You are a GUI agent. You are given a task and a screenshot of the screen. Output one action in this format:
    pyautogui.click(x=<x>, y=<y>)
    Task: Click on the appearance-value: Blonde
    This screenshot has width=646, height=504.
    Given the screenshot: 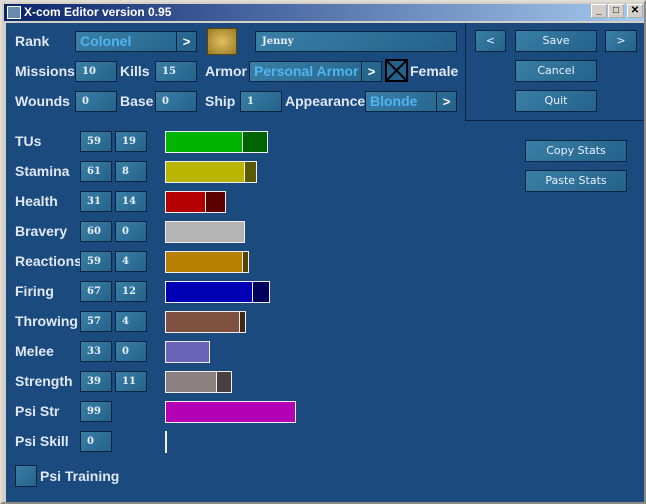 What is the action you would take?
    pyautogui.click(x=394, y=101)
    